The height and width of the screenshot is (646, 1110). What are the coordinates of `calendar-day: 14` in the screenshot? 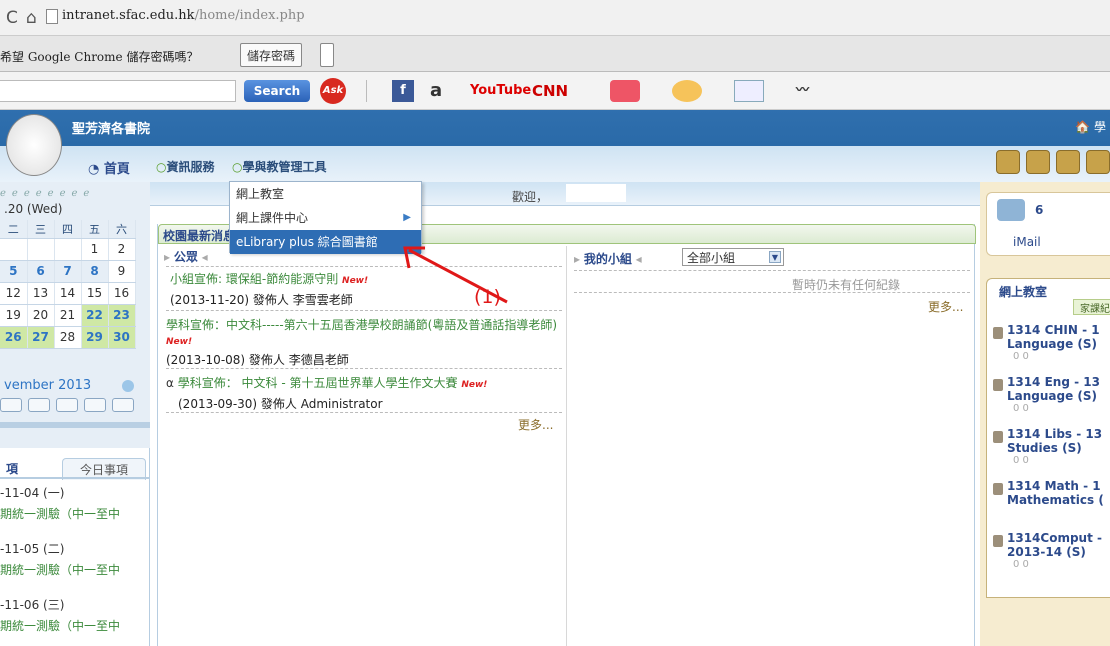 It's located at (68, 293).